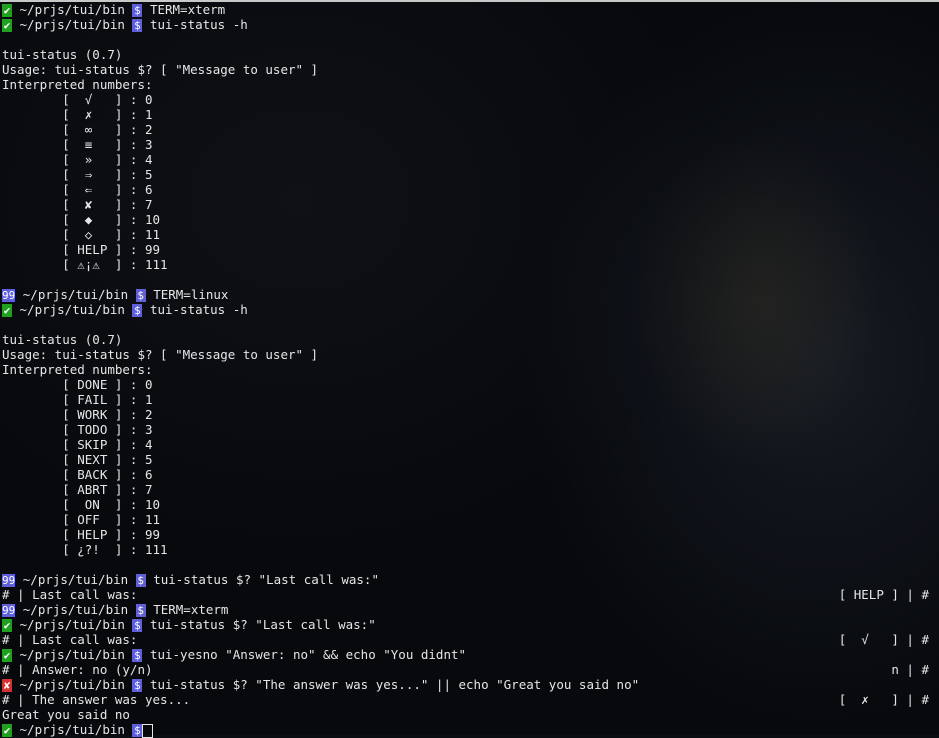  Describe the element at coordinates (470, 9) in the screenshot. I see `prompt-line: ✔ ~/prjs/tui/bin $ TERM=xterm` at that location.